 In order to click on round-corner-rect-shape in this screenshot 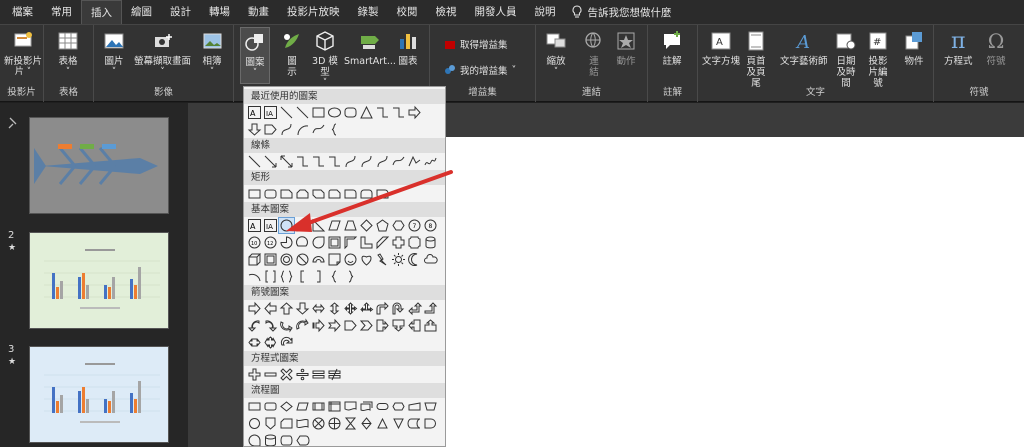, I will do `click(350, 193)`.